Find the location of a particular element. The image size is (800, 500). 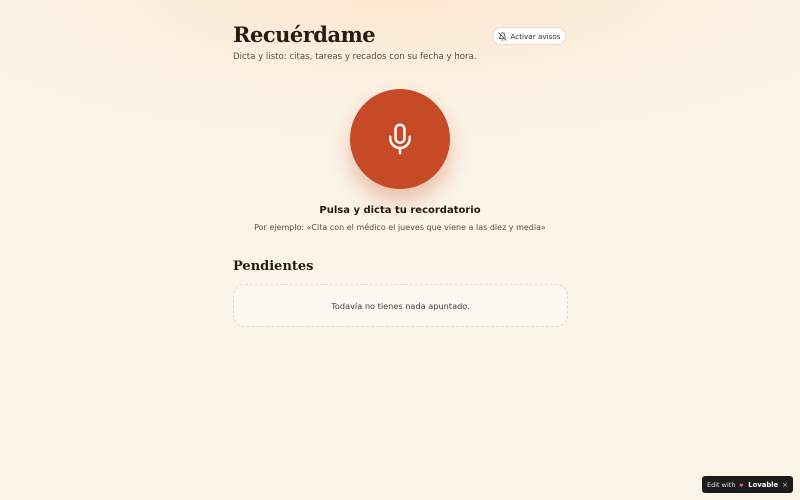

pending-empty-message: Todavía no tienes nada apuntado. is located at coordinates (400, 305).